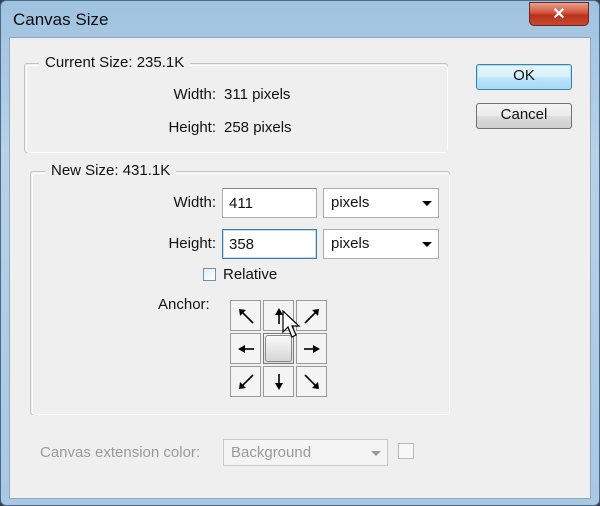  I want to click on ok-button: OK, so click(524, 77).